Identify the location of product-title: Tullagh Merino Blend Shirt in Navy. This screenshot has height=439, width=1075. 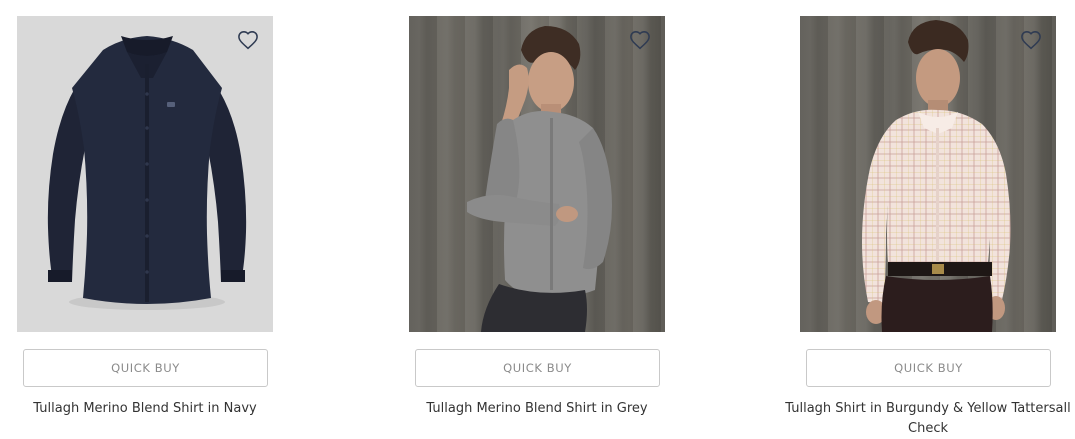
(146, 409).